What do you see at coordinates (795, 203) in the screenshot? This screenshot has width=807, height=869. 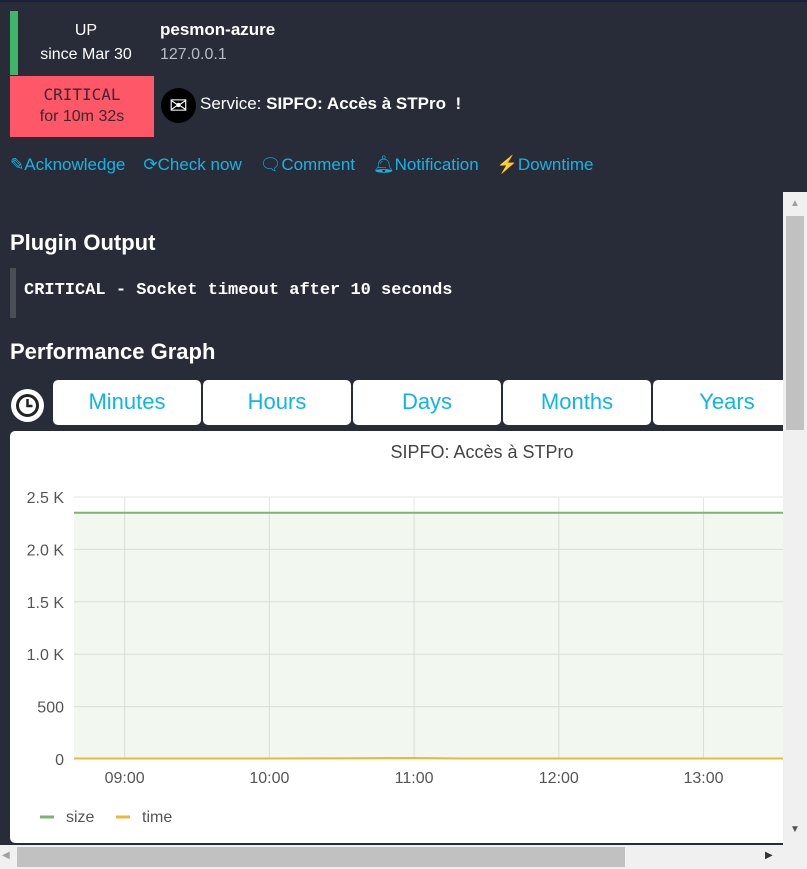 I see `scroll-up-icon: ▲` at bounding box center [795, 203].